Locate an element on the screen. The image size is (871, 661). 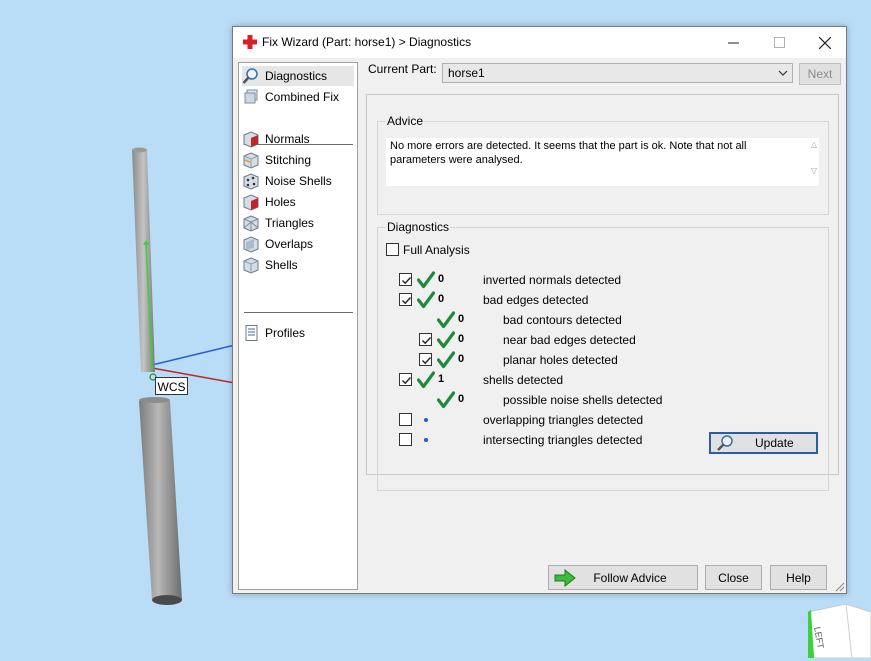
next-button: Next is located at coordinates (820, 74).